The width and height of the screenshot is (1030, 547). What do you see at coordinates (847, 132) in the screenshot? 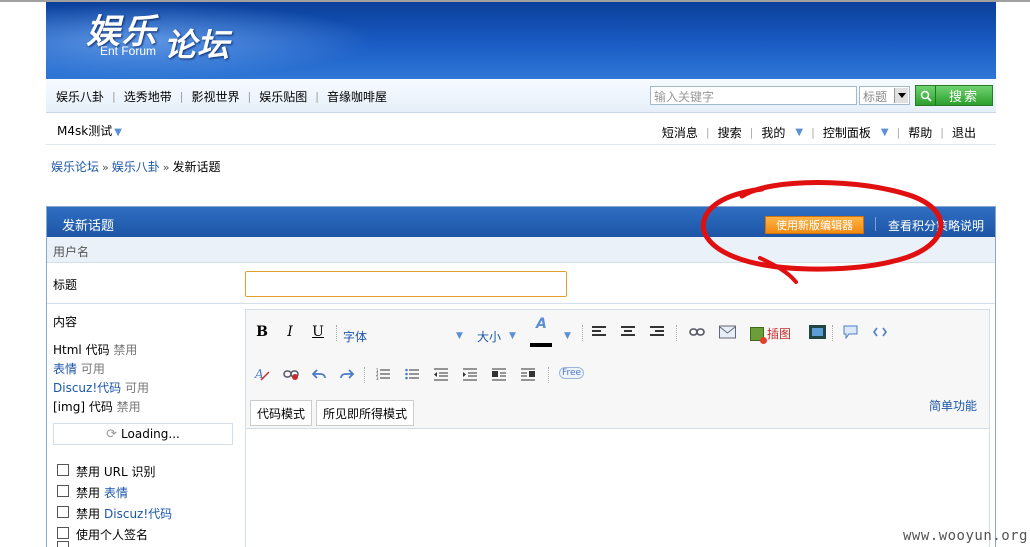
I see `control-panel-link: 控制面板` at bounding box center [847, 132].